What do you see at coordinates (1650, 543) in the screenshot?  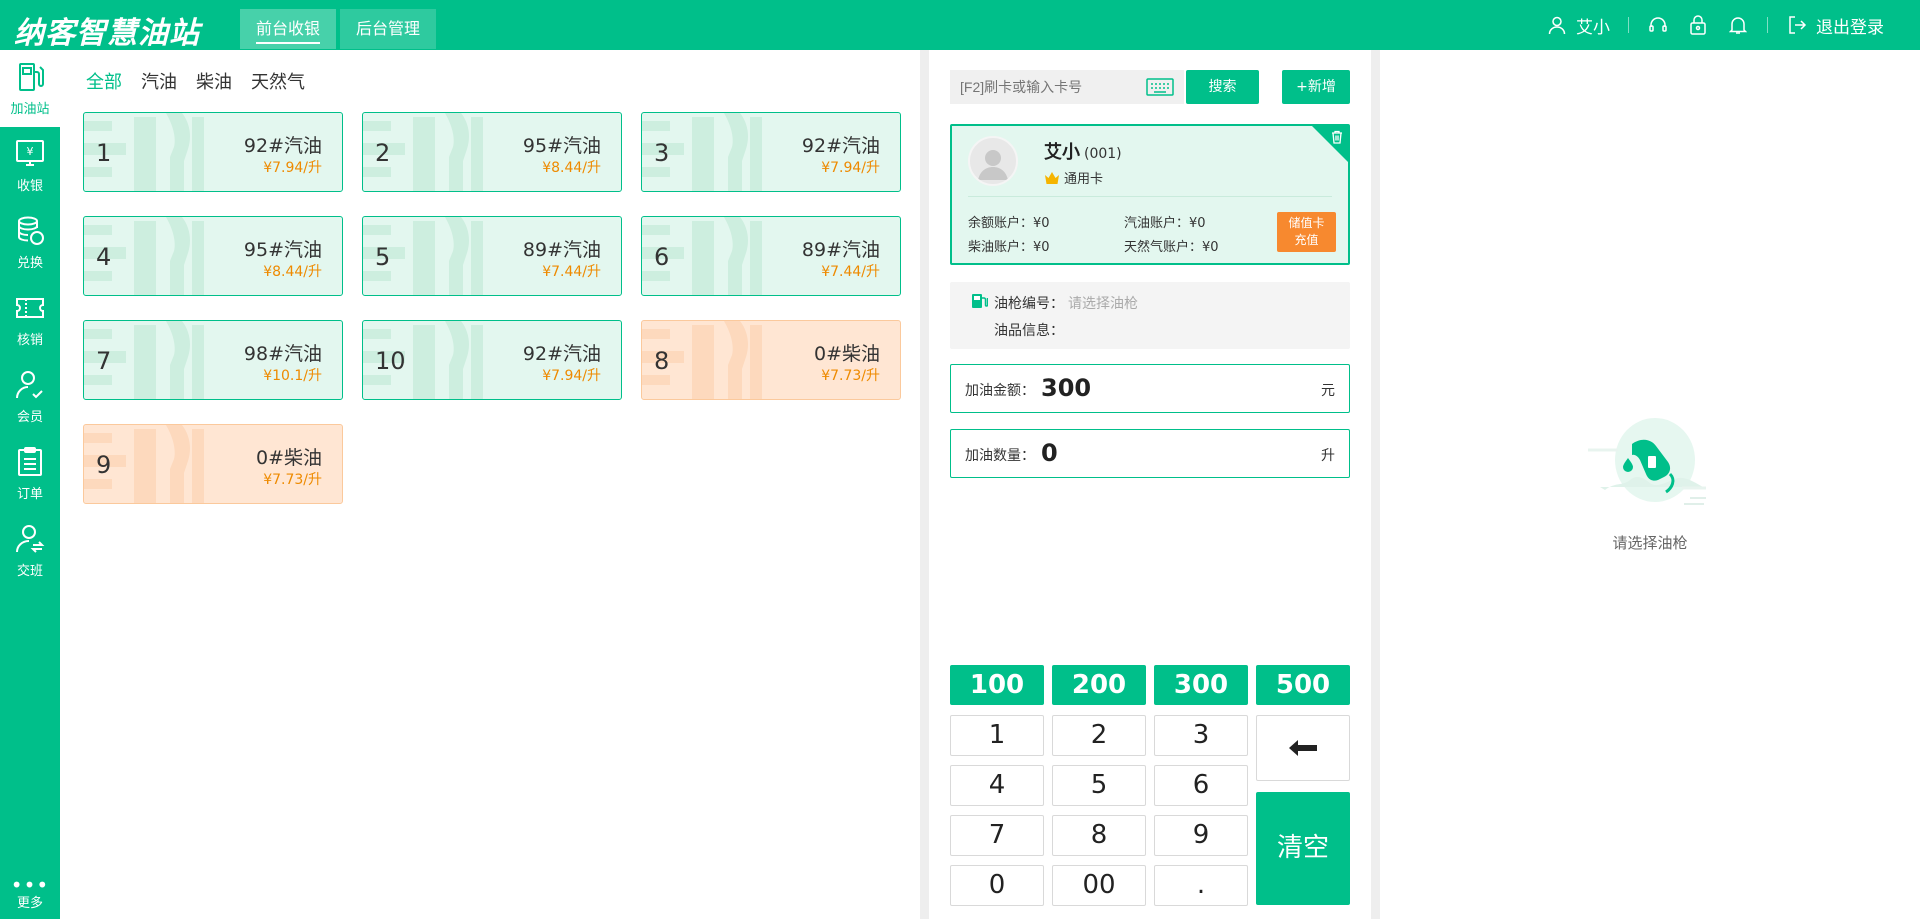 I see `empty-state-text: 请选择油枪` at bounding box center [1650, 543].